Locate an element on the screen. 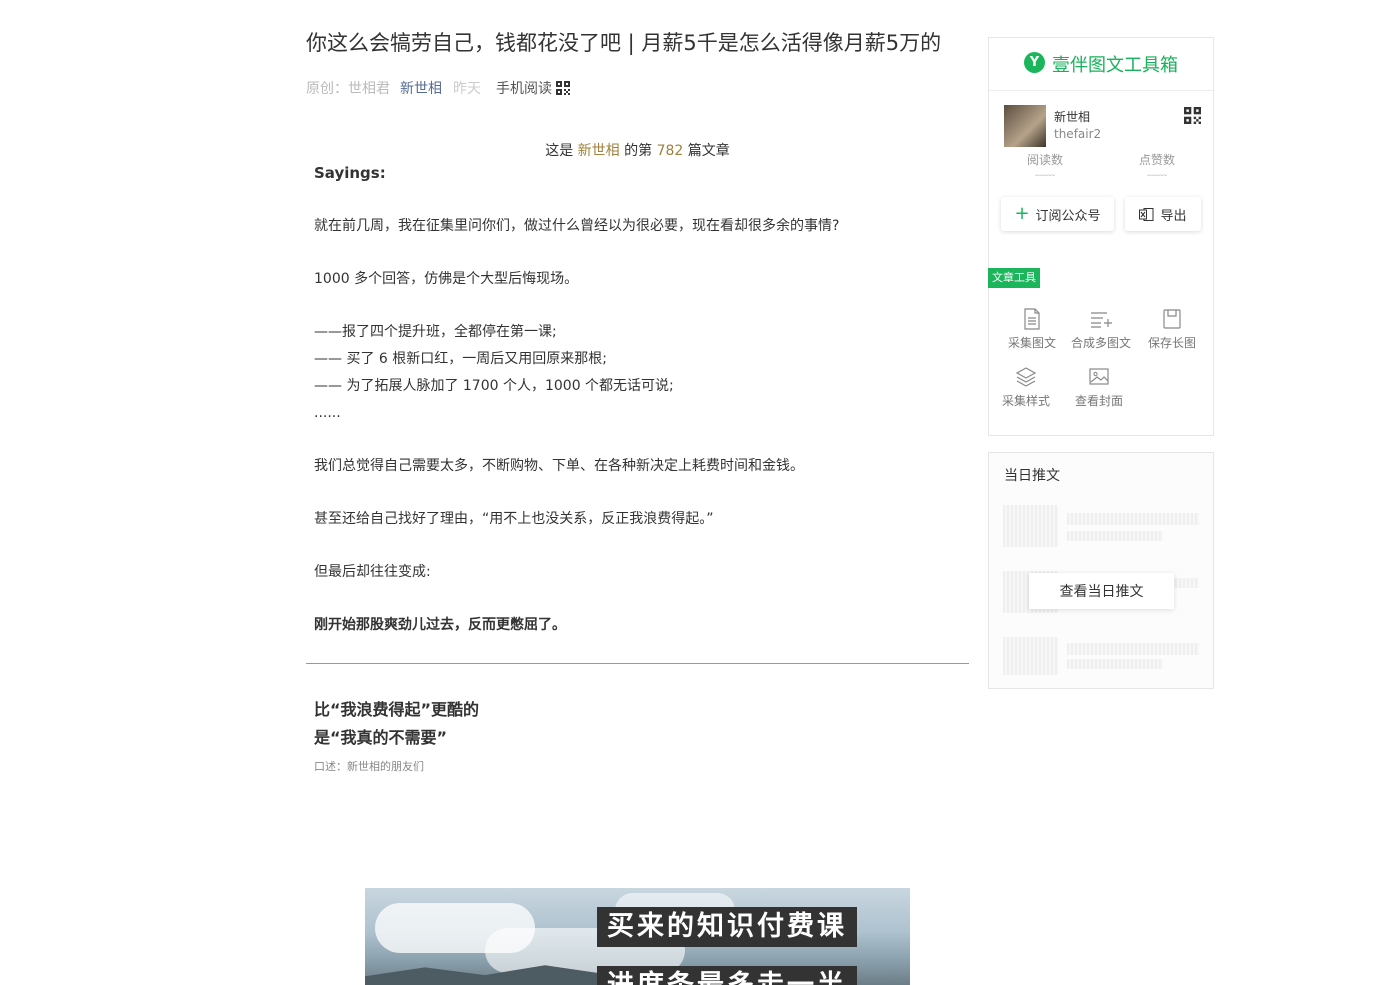  sayings-heading: Sayings: is located at coordinates (350, 173).